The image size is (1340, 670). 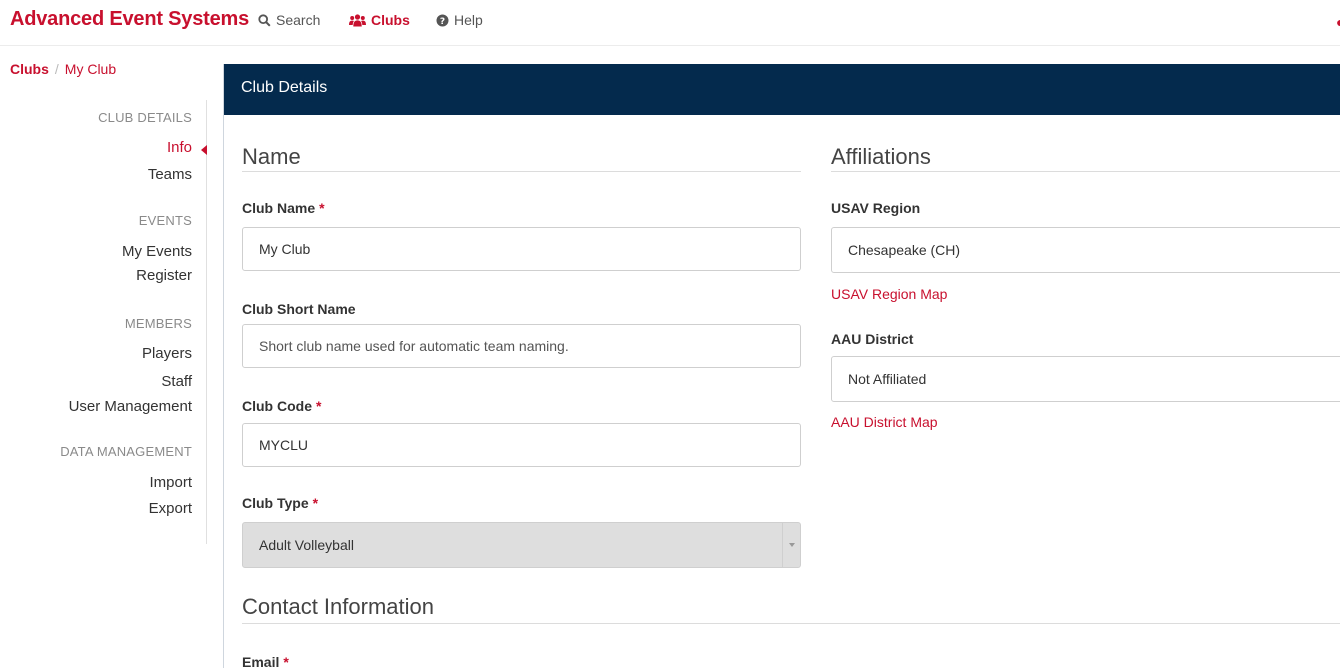 I want to click on users-icon, so click(x=357, y=20).